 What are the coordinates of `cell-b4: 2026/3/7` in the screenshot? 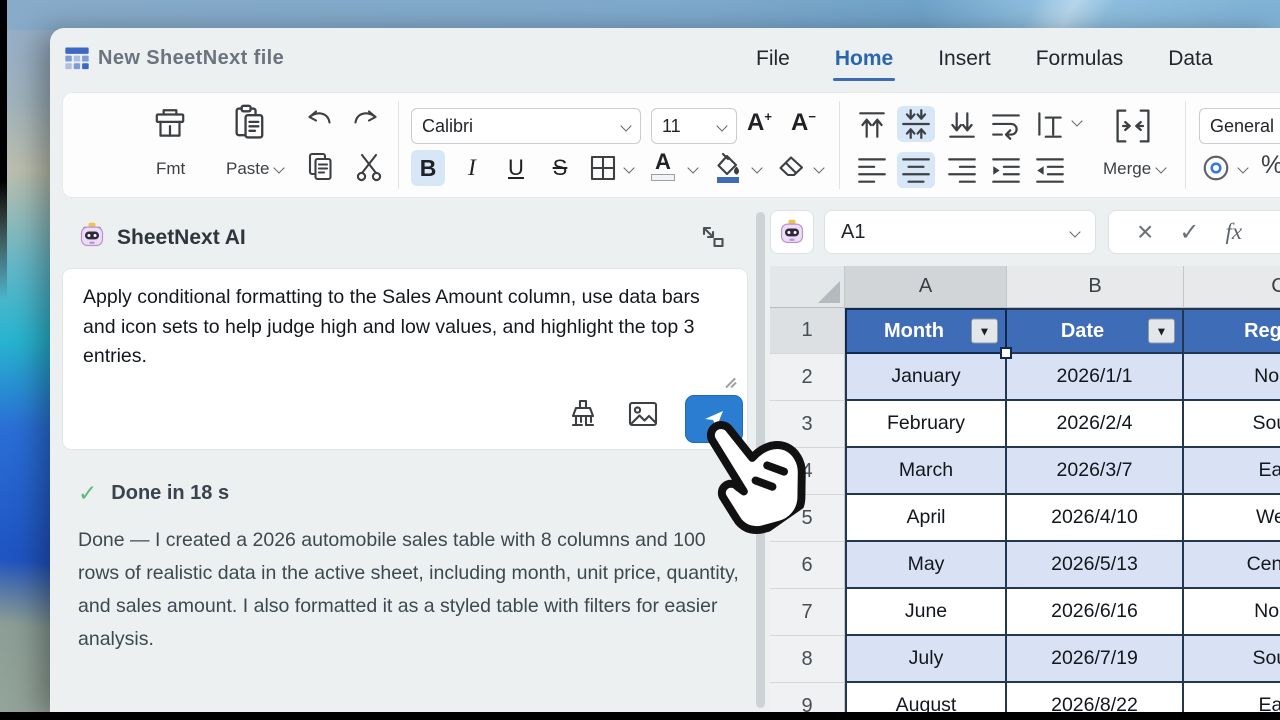 It's located at (1095, 471).